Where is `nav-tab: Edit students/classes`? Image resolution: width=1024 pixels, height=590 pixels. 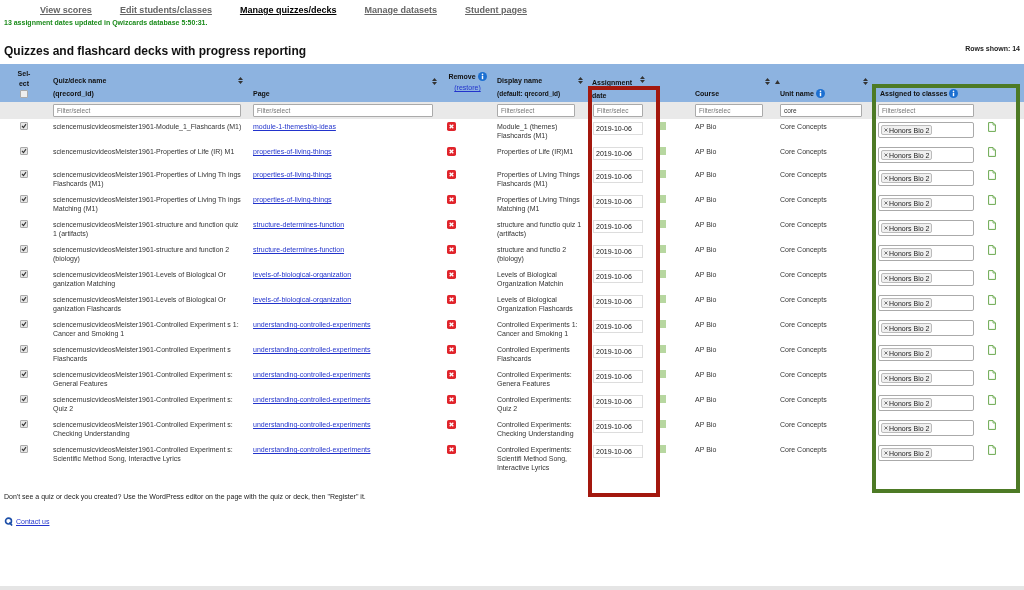
nav-tab: Edit students/classes is located at coordinates (165, 11).